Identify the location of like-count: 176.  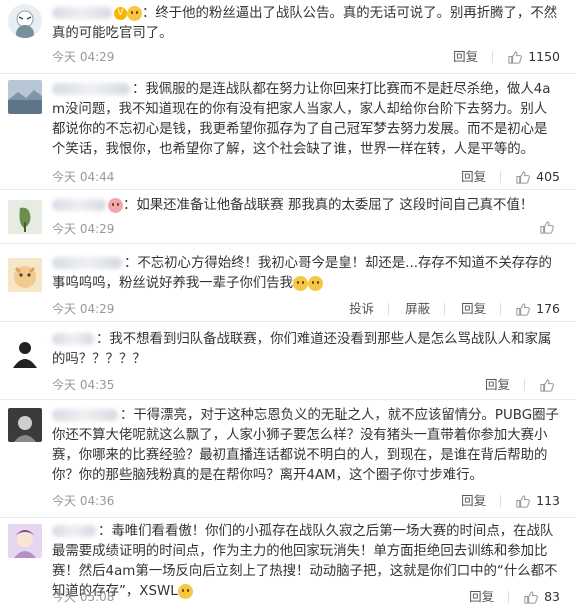
(548, 308).